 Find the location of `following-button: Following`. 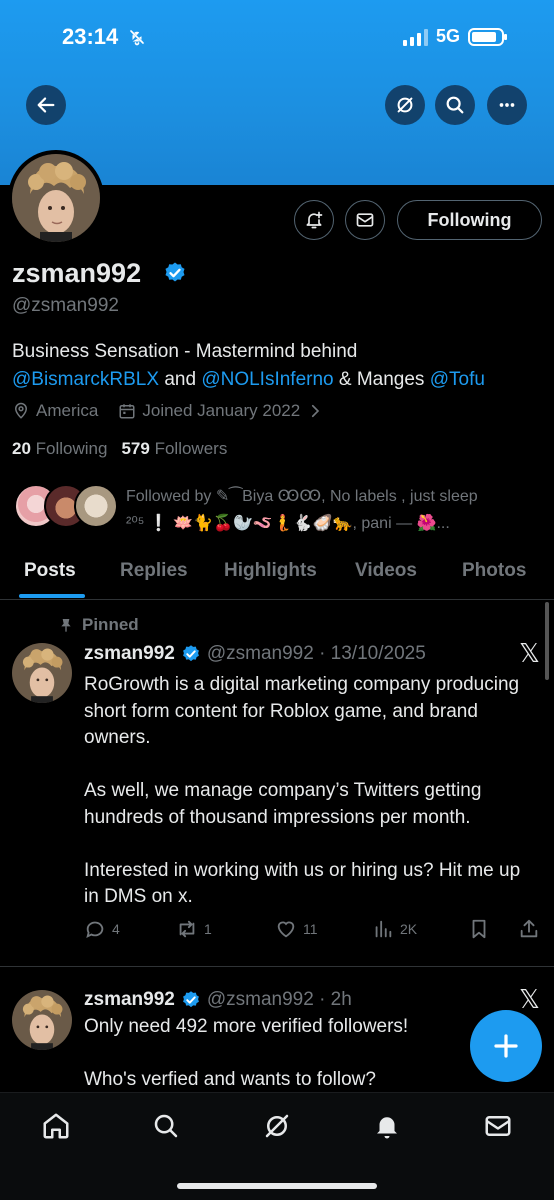

following-button: Following is located at coordinates (469, 220).